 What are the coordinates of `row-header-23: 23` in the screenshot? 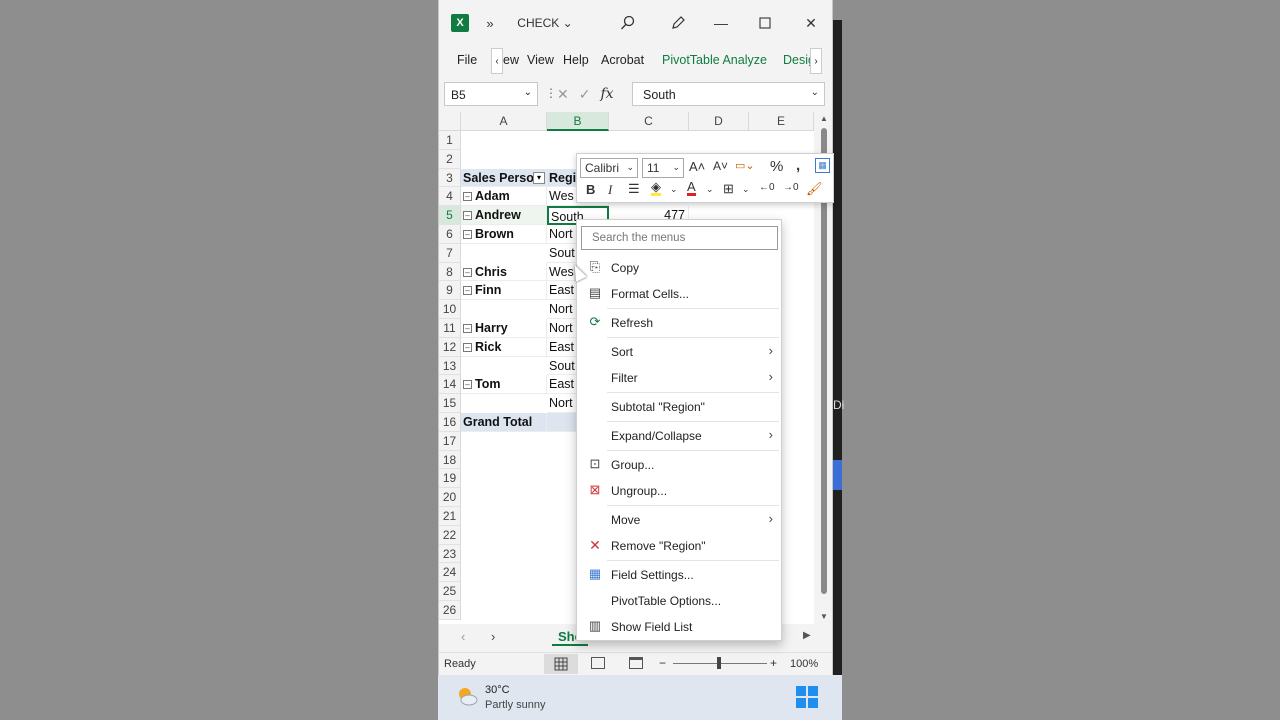 It's located at (450, 554).